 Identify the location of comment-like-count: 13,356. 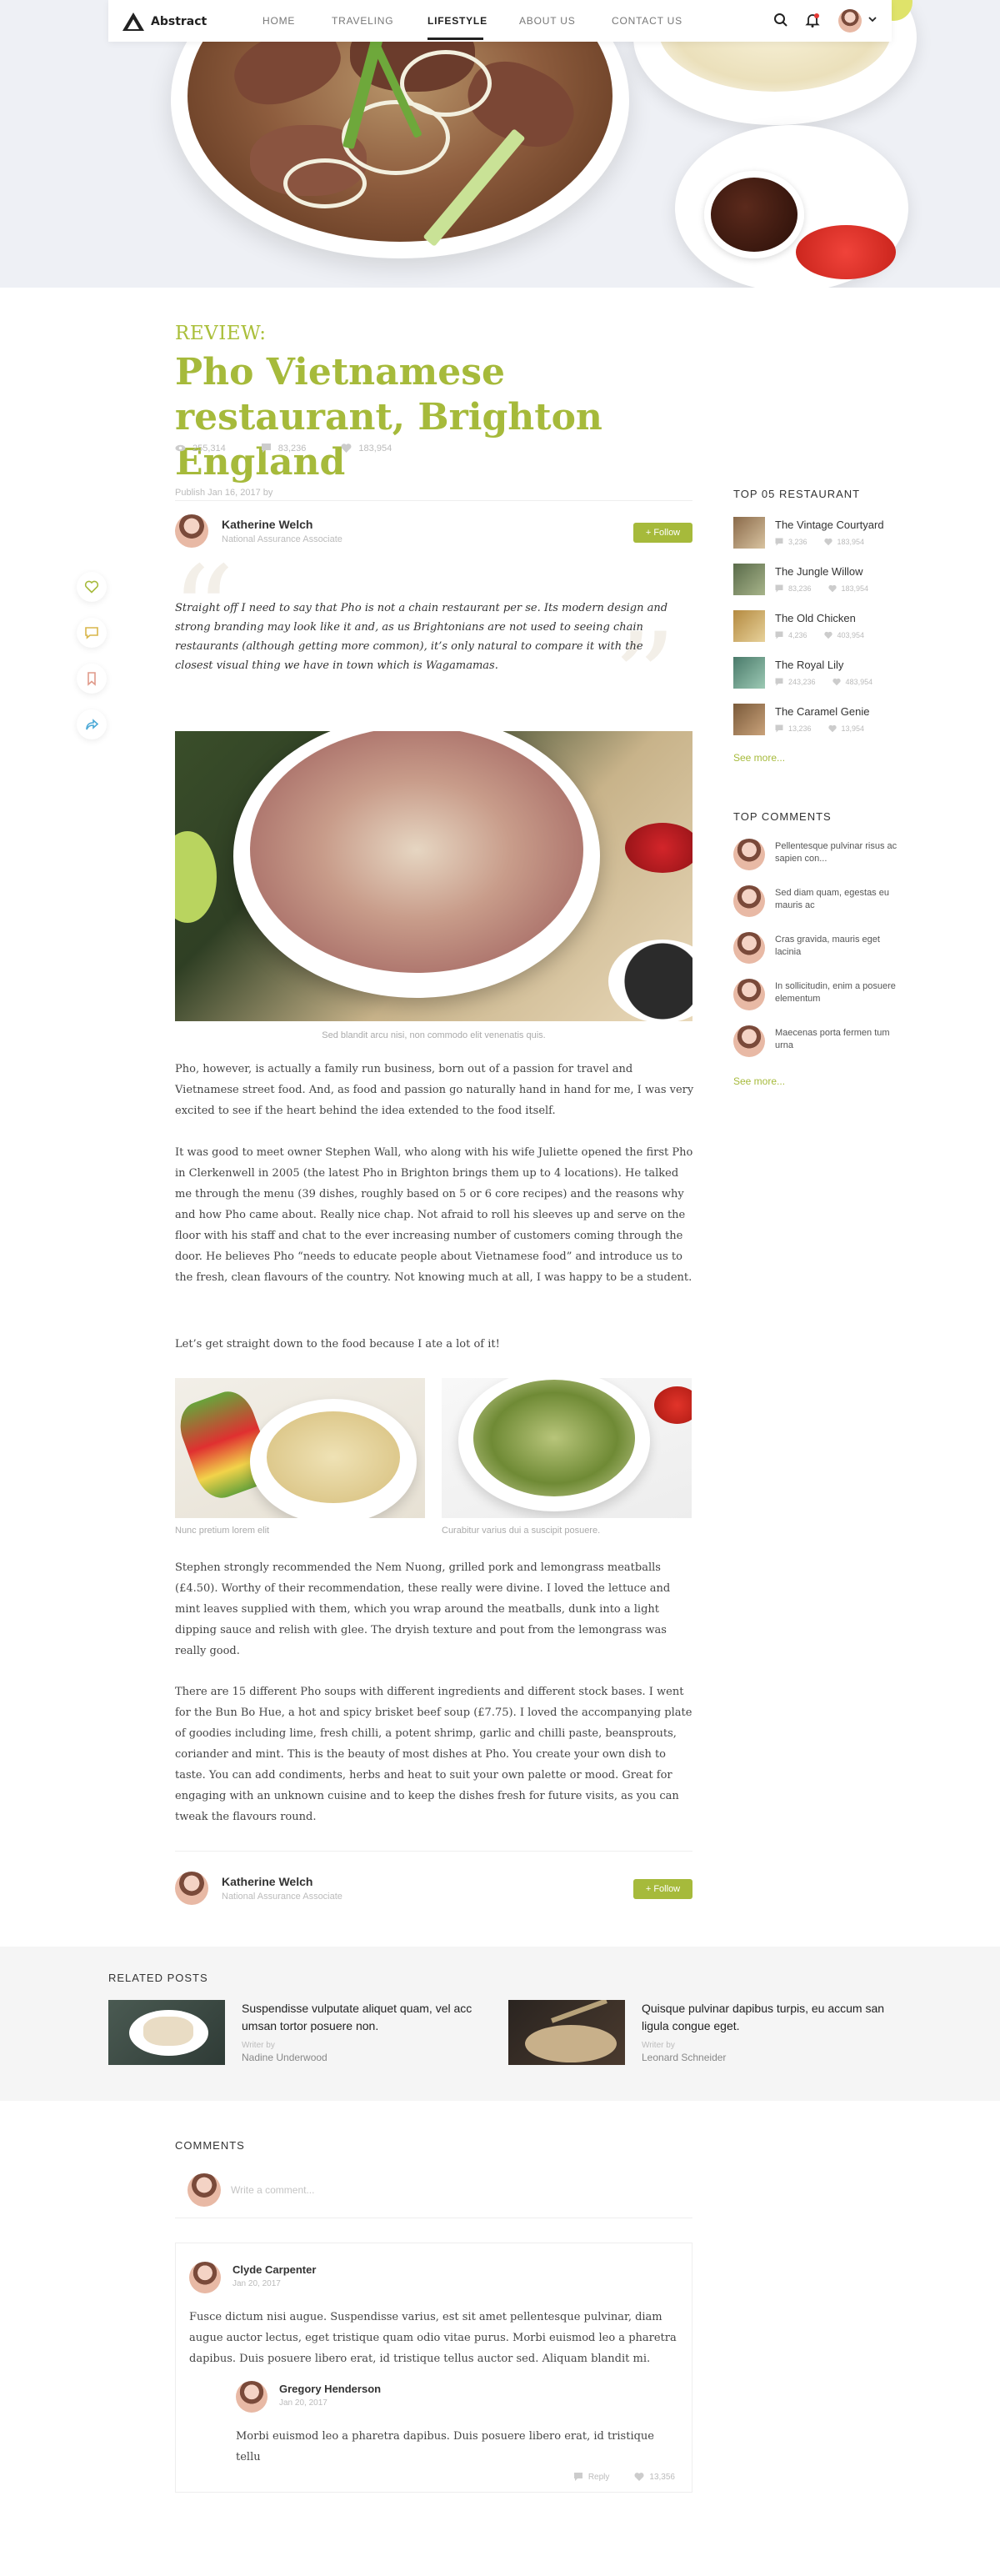
(662, 2477).